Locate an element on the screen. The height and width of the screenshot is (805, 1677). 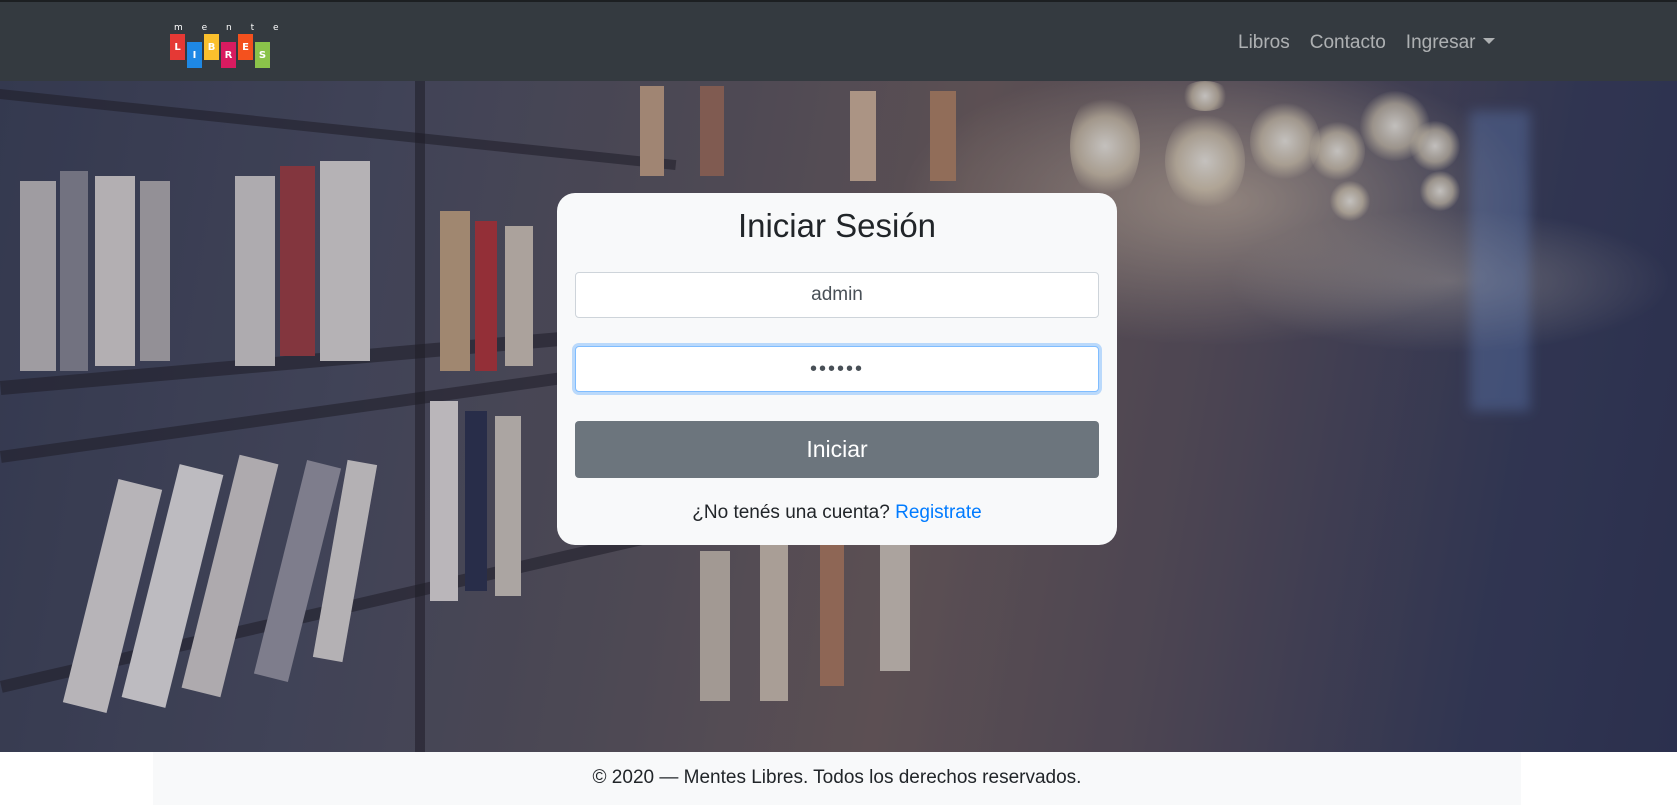
login-submit-button: Iniciar is located at coordinates (837, 449).